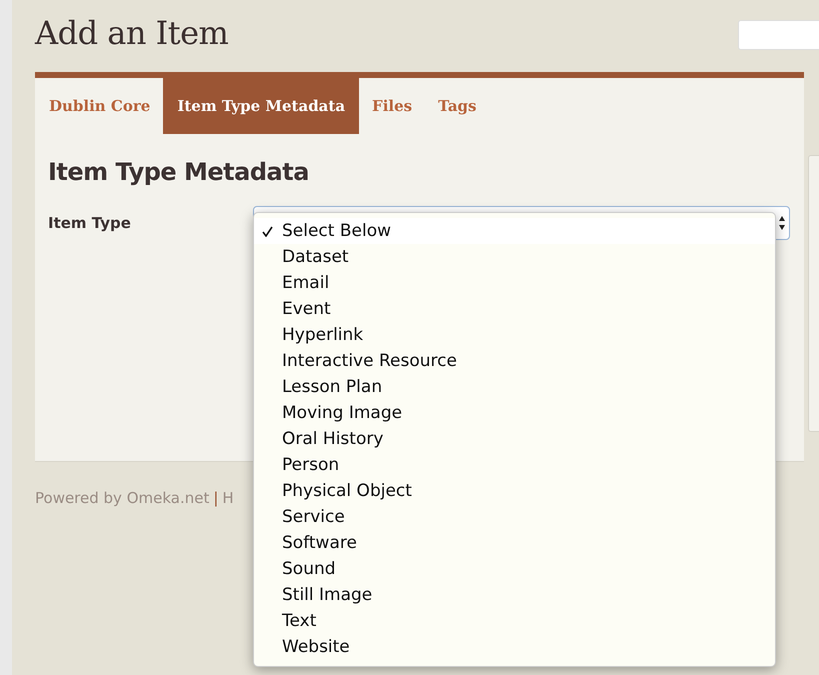  Describe the element at coordinates (514, 569) in the screenshot. I see `menu-option: Sound` at that location.